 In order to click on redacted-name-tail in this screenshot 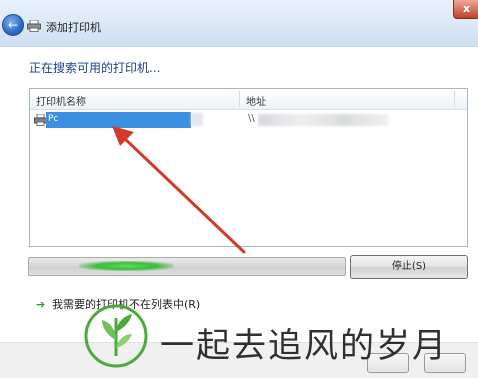, I will do `click(197, 119)`.